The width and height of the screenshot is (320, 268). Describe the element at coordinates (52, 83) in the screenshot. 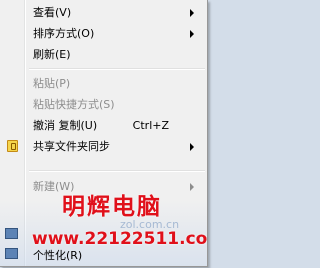

I see `menu-item-label: 粘贴(P)` at that location.